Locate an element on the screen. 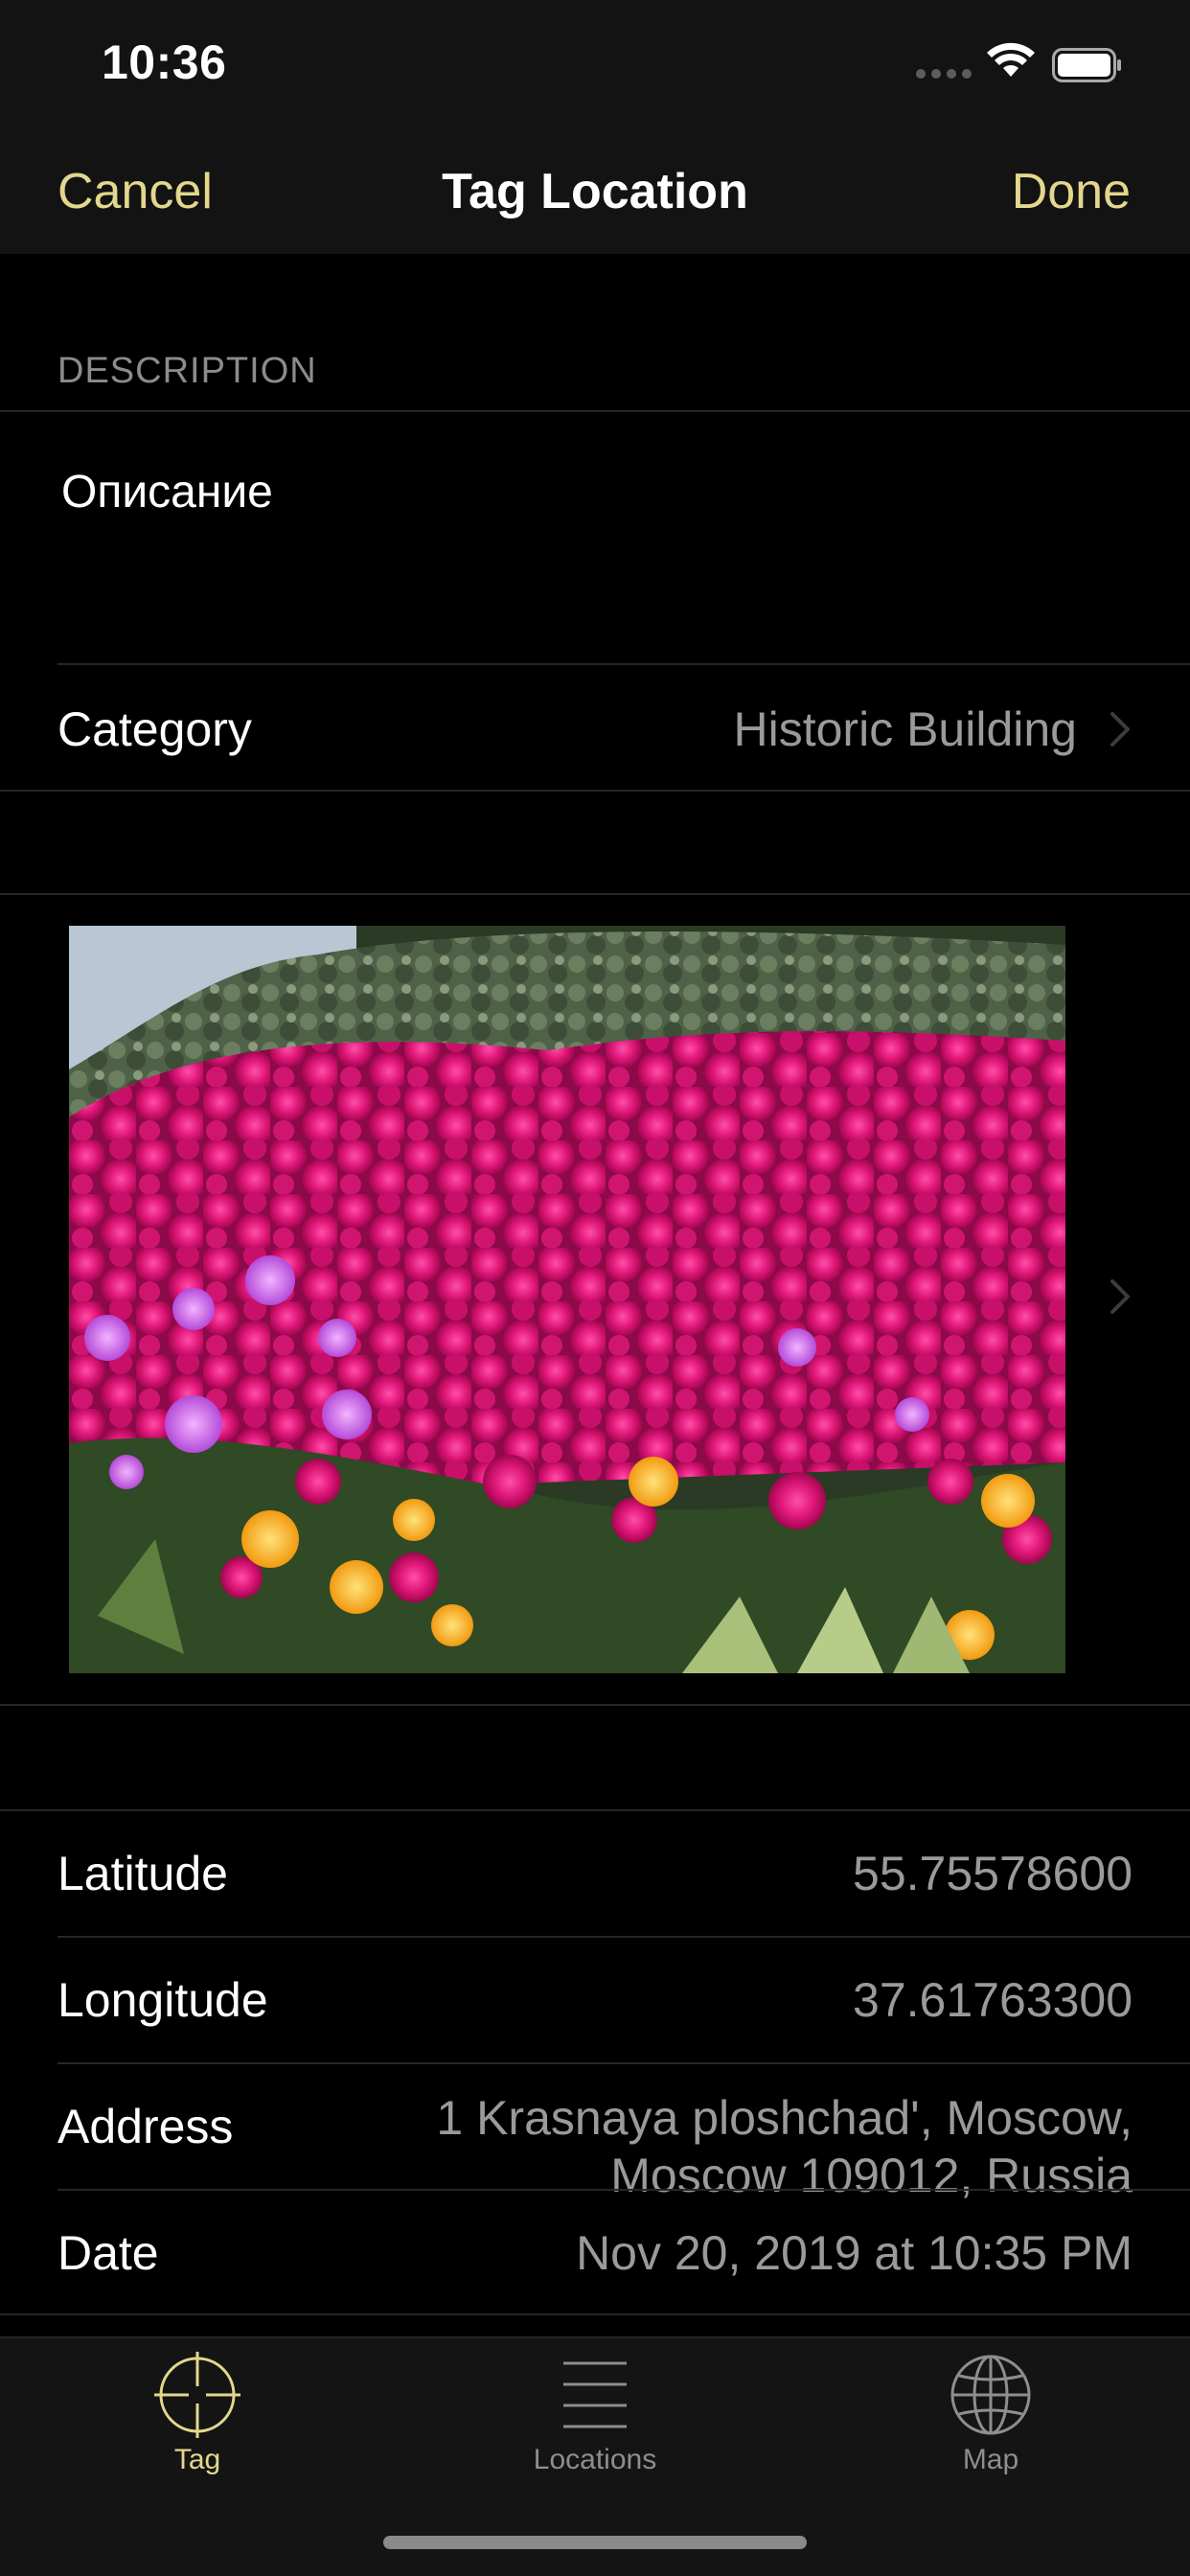 The image size is (1190, 2576). description-section-header: DESCRIPTION is located at coordinates (187, 371).